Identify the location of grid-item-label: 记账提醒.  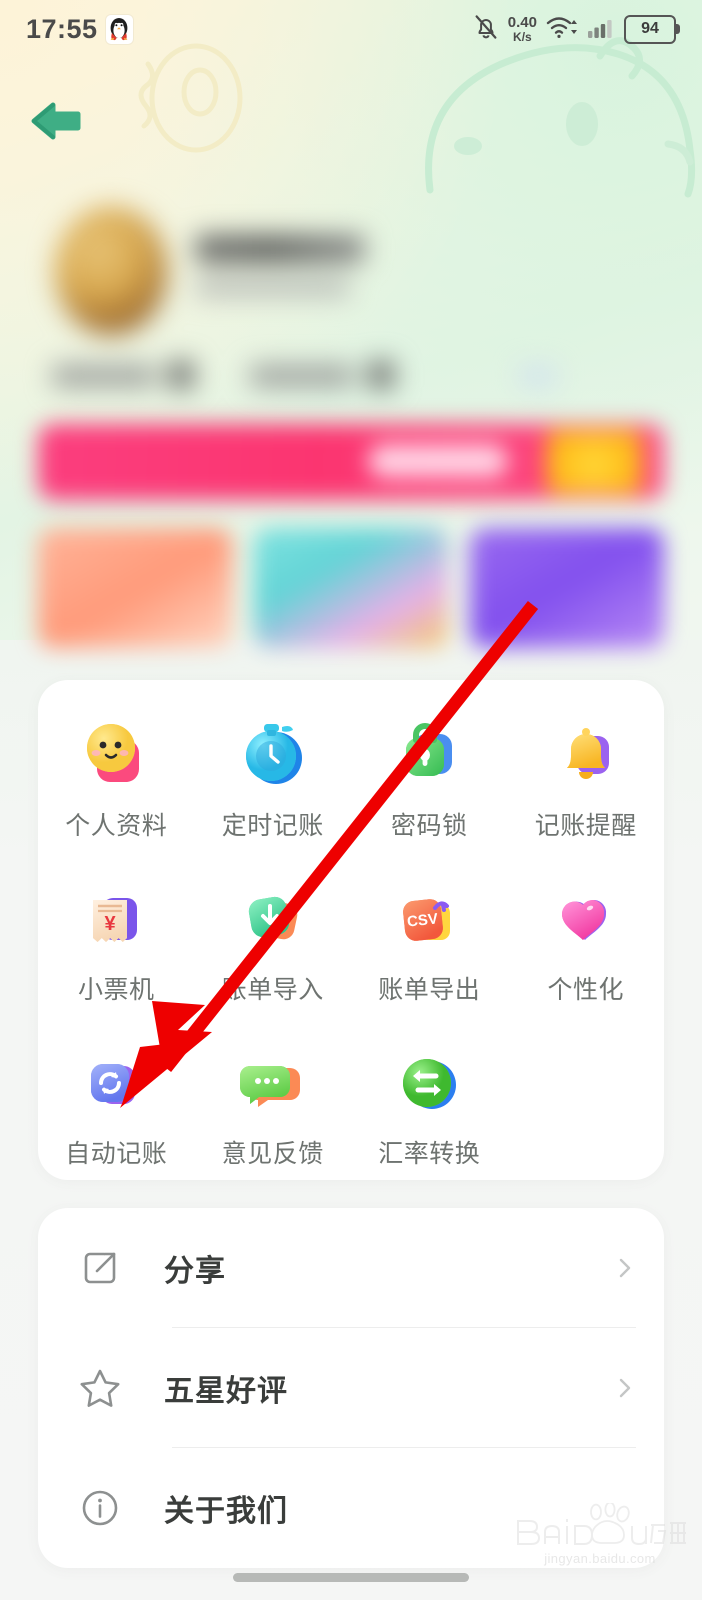
(585, 826).